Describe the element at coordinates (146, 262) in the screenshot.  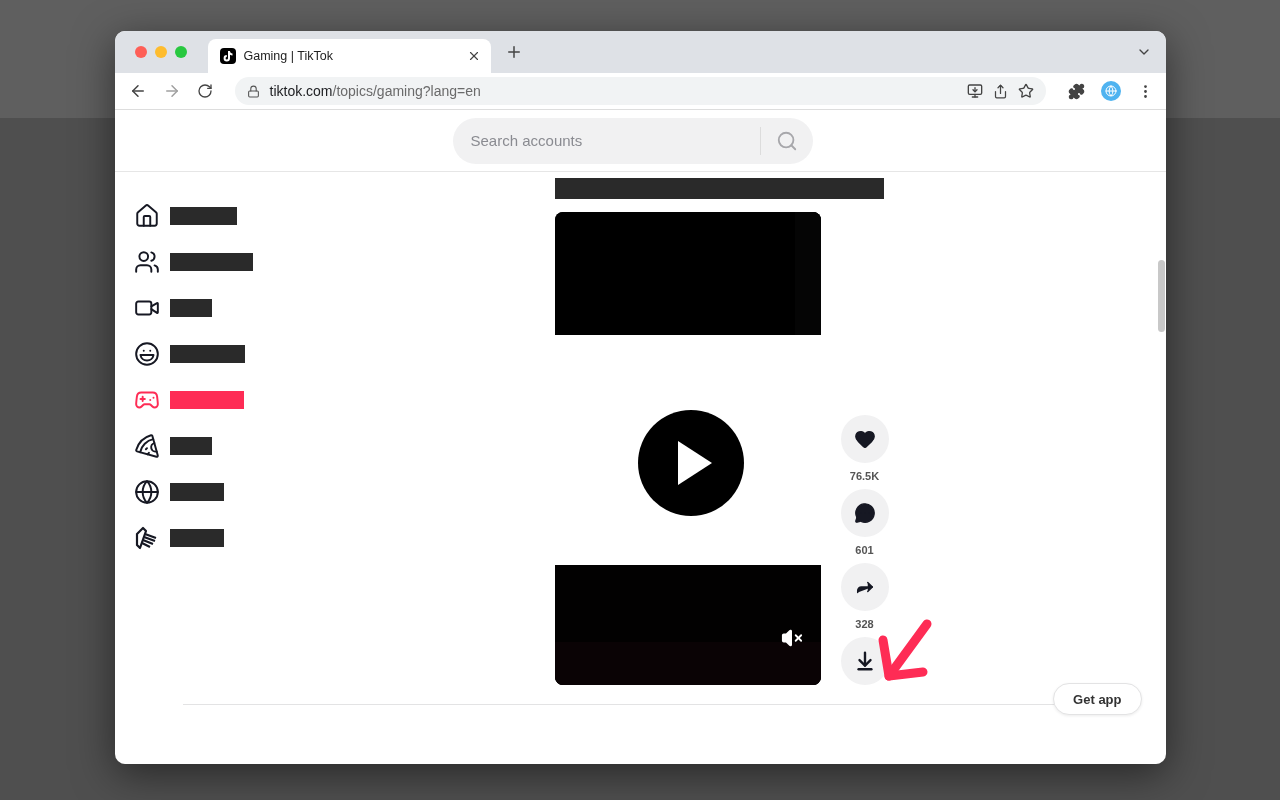
I see `people-icon` at that location.